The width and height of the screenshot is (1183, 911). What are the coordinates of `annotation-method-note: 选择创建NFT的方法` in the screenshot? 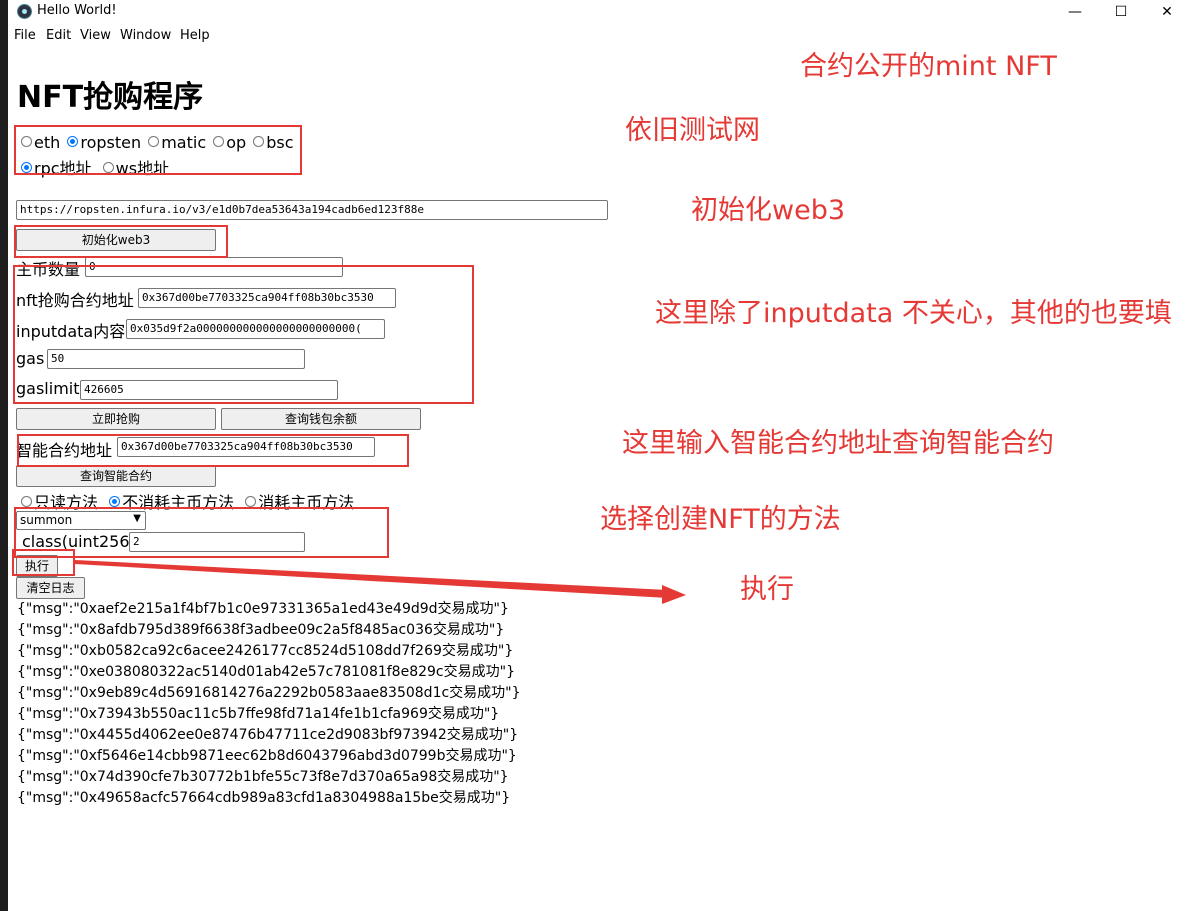 It's located at (720, 519).